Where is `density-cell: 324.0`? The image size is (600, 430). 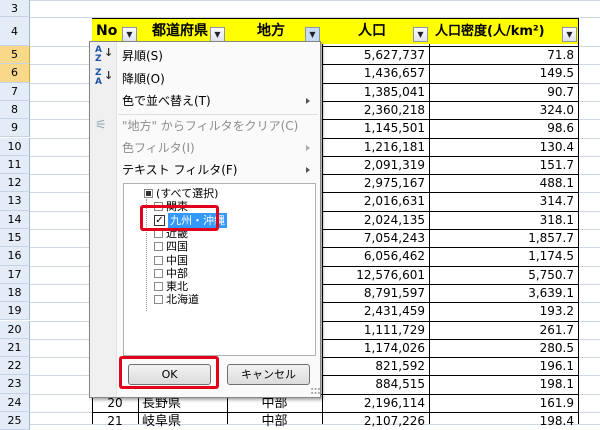
density-cell: 324.0 is located at coordinates (501, 110).